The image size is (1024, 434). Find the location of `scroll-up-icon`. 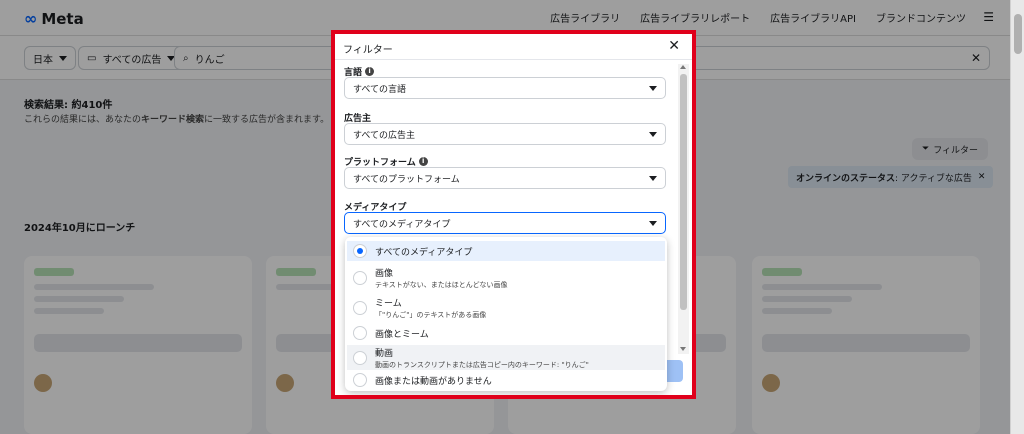

scroll-up-icon is located at coordinates (683, 67).